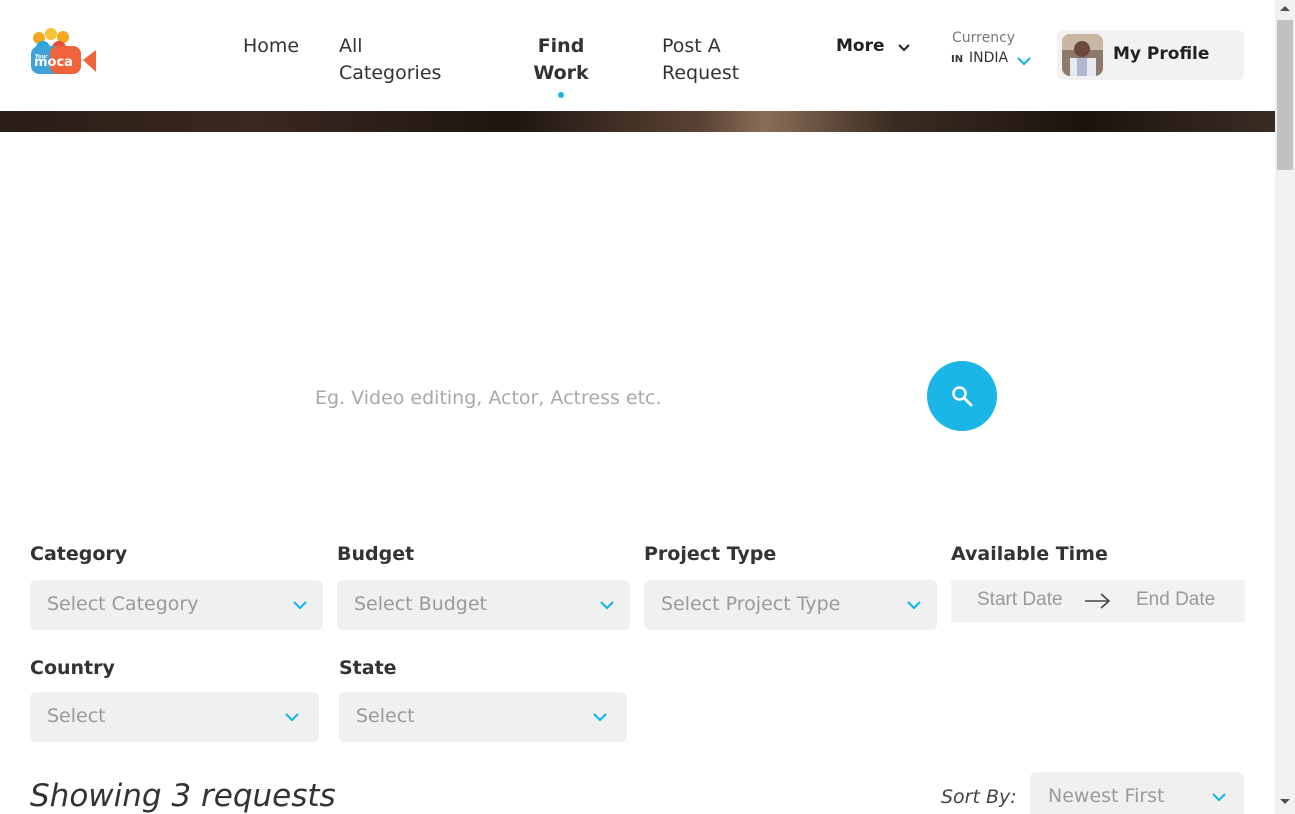  What do you see at coordinates (1285, 407) in the screenshot?
I see `page-scrollbar` at bounding box center [1285, 407].